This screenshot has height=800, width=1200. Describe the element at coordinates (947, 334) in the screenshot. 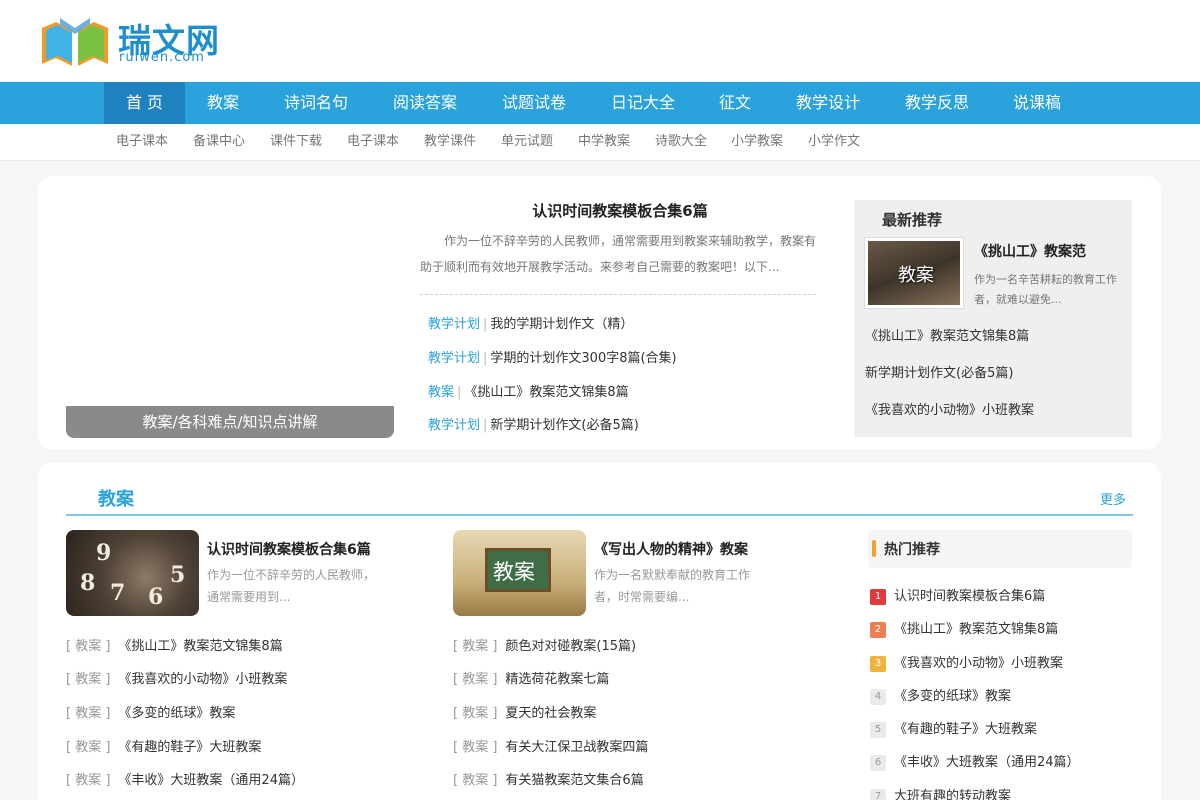

I see `recommend-link: 《挑山工》教案范文锦集8篇` at that location.